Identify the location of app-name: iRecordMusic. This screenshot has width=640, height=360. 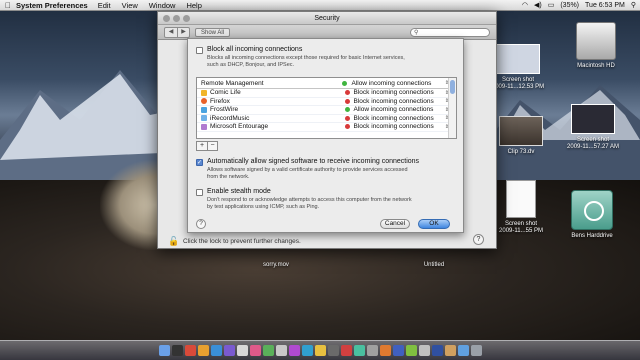
(230, 118).